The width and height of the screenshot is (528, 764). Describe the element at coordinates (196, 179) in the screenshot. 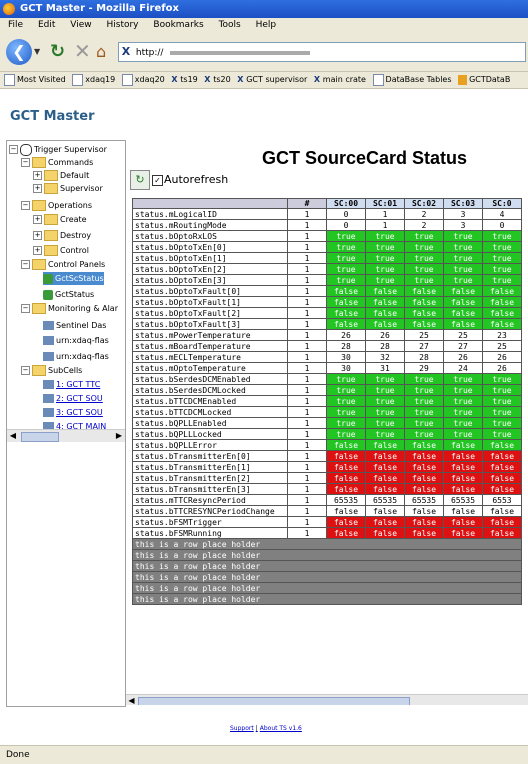

I see `autorefresh-label: Autorefresh` at that location.